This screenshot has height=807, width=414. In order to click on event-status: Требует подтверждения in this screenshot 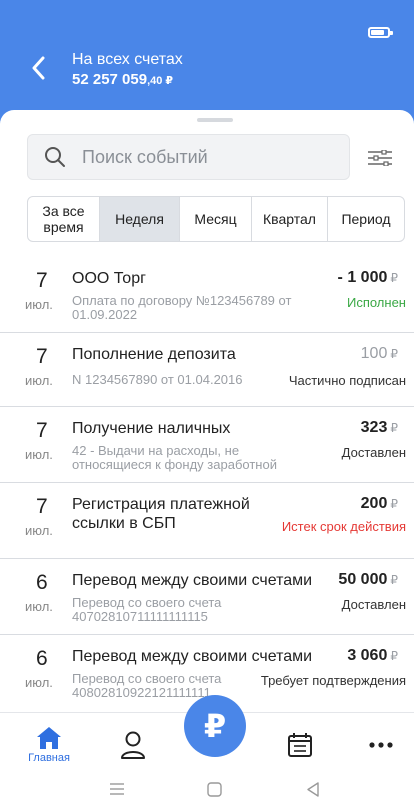, I will do `click(333, 680)`.